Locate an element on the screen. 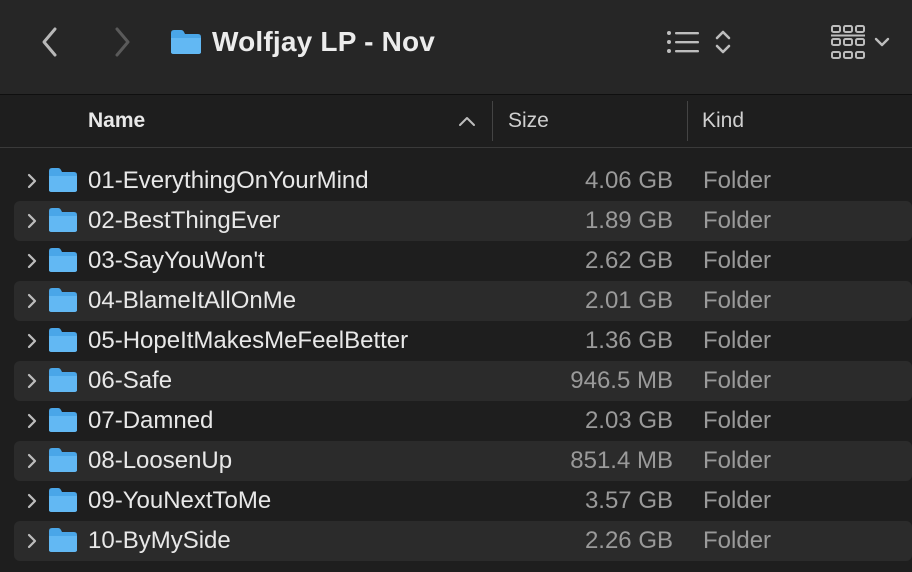 This screenshot has width=912, height=572. column-header: Name Size Kind is located at coordinates (456, 121).